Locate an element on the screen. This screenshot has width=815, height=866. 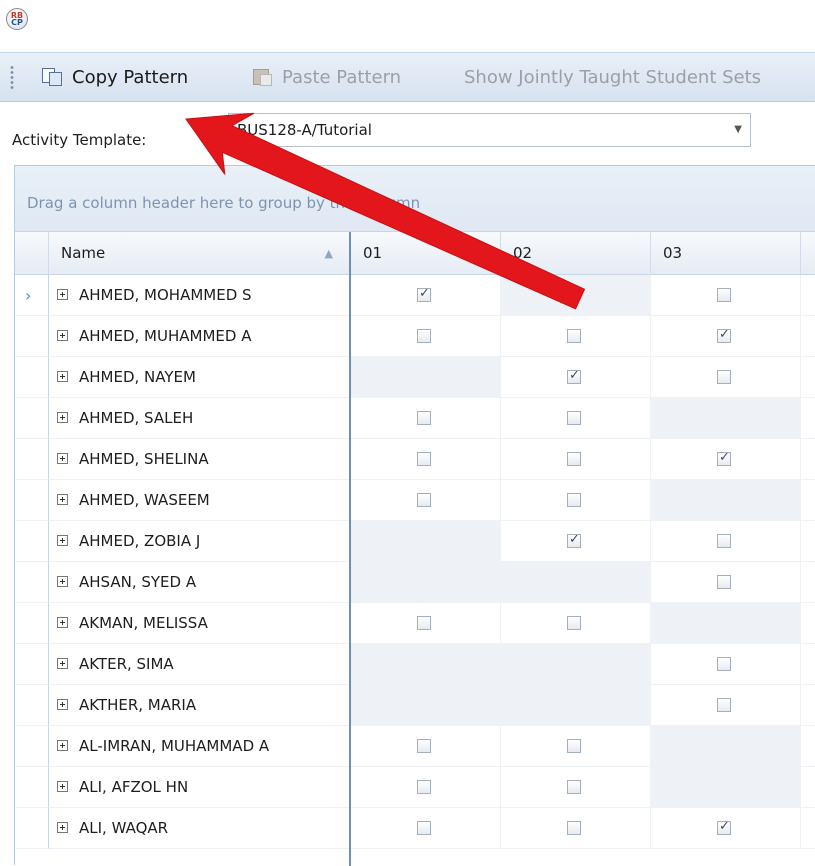
app-logo-icon: RB CP is located at coordinates (17, 19).